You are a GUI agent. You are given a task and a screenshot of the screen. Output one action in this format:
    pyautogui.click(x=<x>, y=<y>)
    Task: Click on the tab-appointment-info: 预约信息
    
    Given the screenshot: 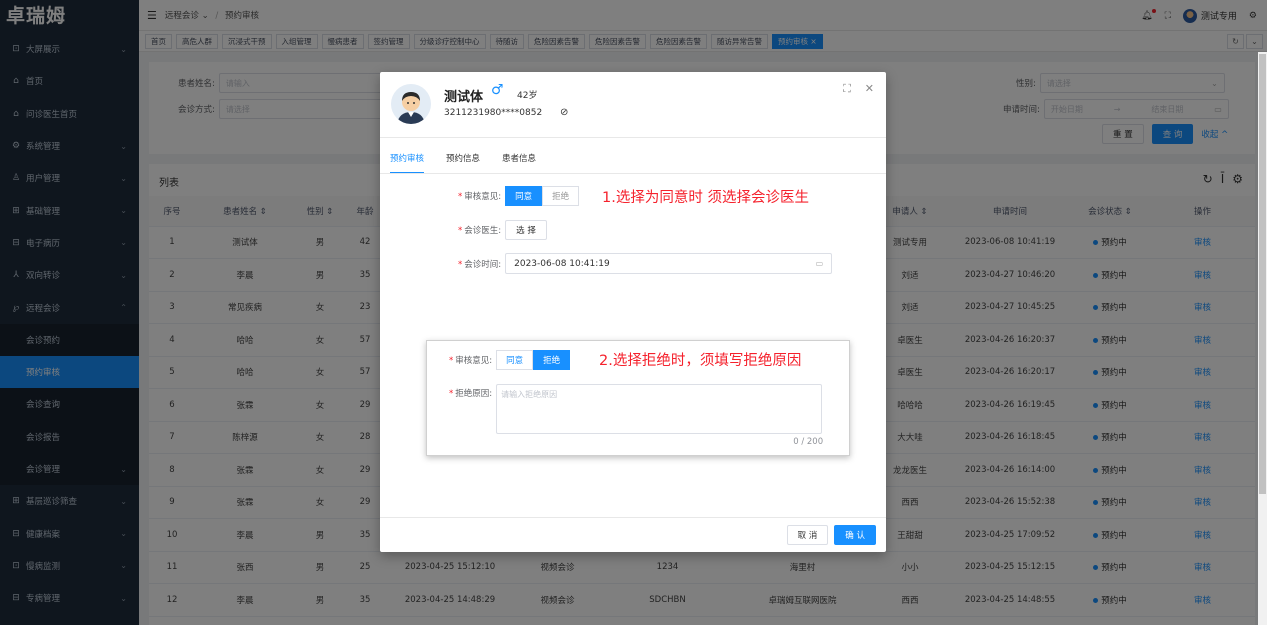 What is the action you would take?
    pyautogui.click(x=463, y=162)
    